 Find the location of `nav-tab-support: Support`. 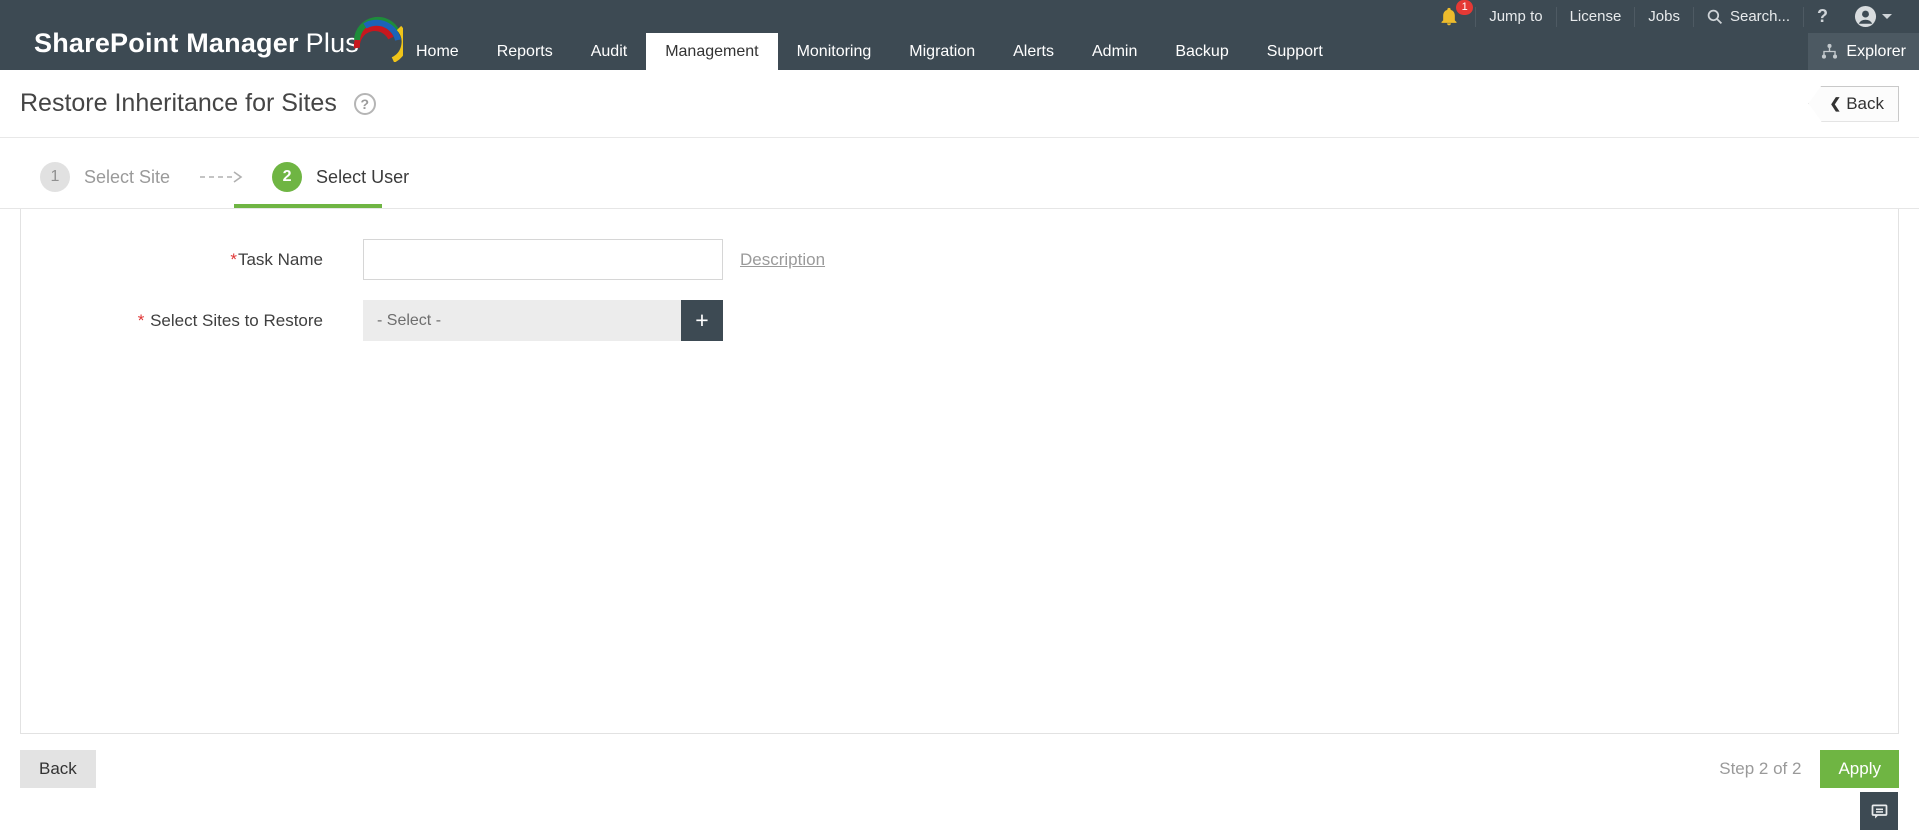

nav-tab-support: Support is located at coordinates (1295, 51).